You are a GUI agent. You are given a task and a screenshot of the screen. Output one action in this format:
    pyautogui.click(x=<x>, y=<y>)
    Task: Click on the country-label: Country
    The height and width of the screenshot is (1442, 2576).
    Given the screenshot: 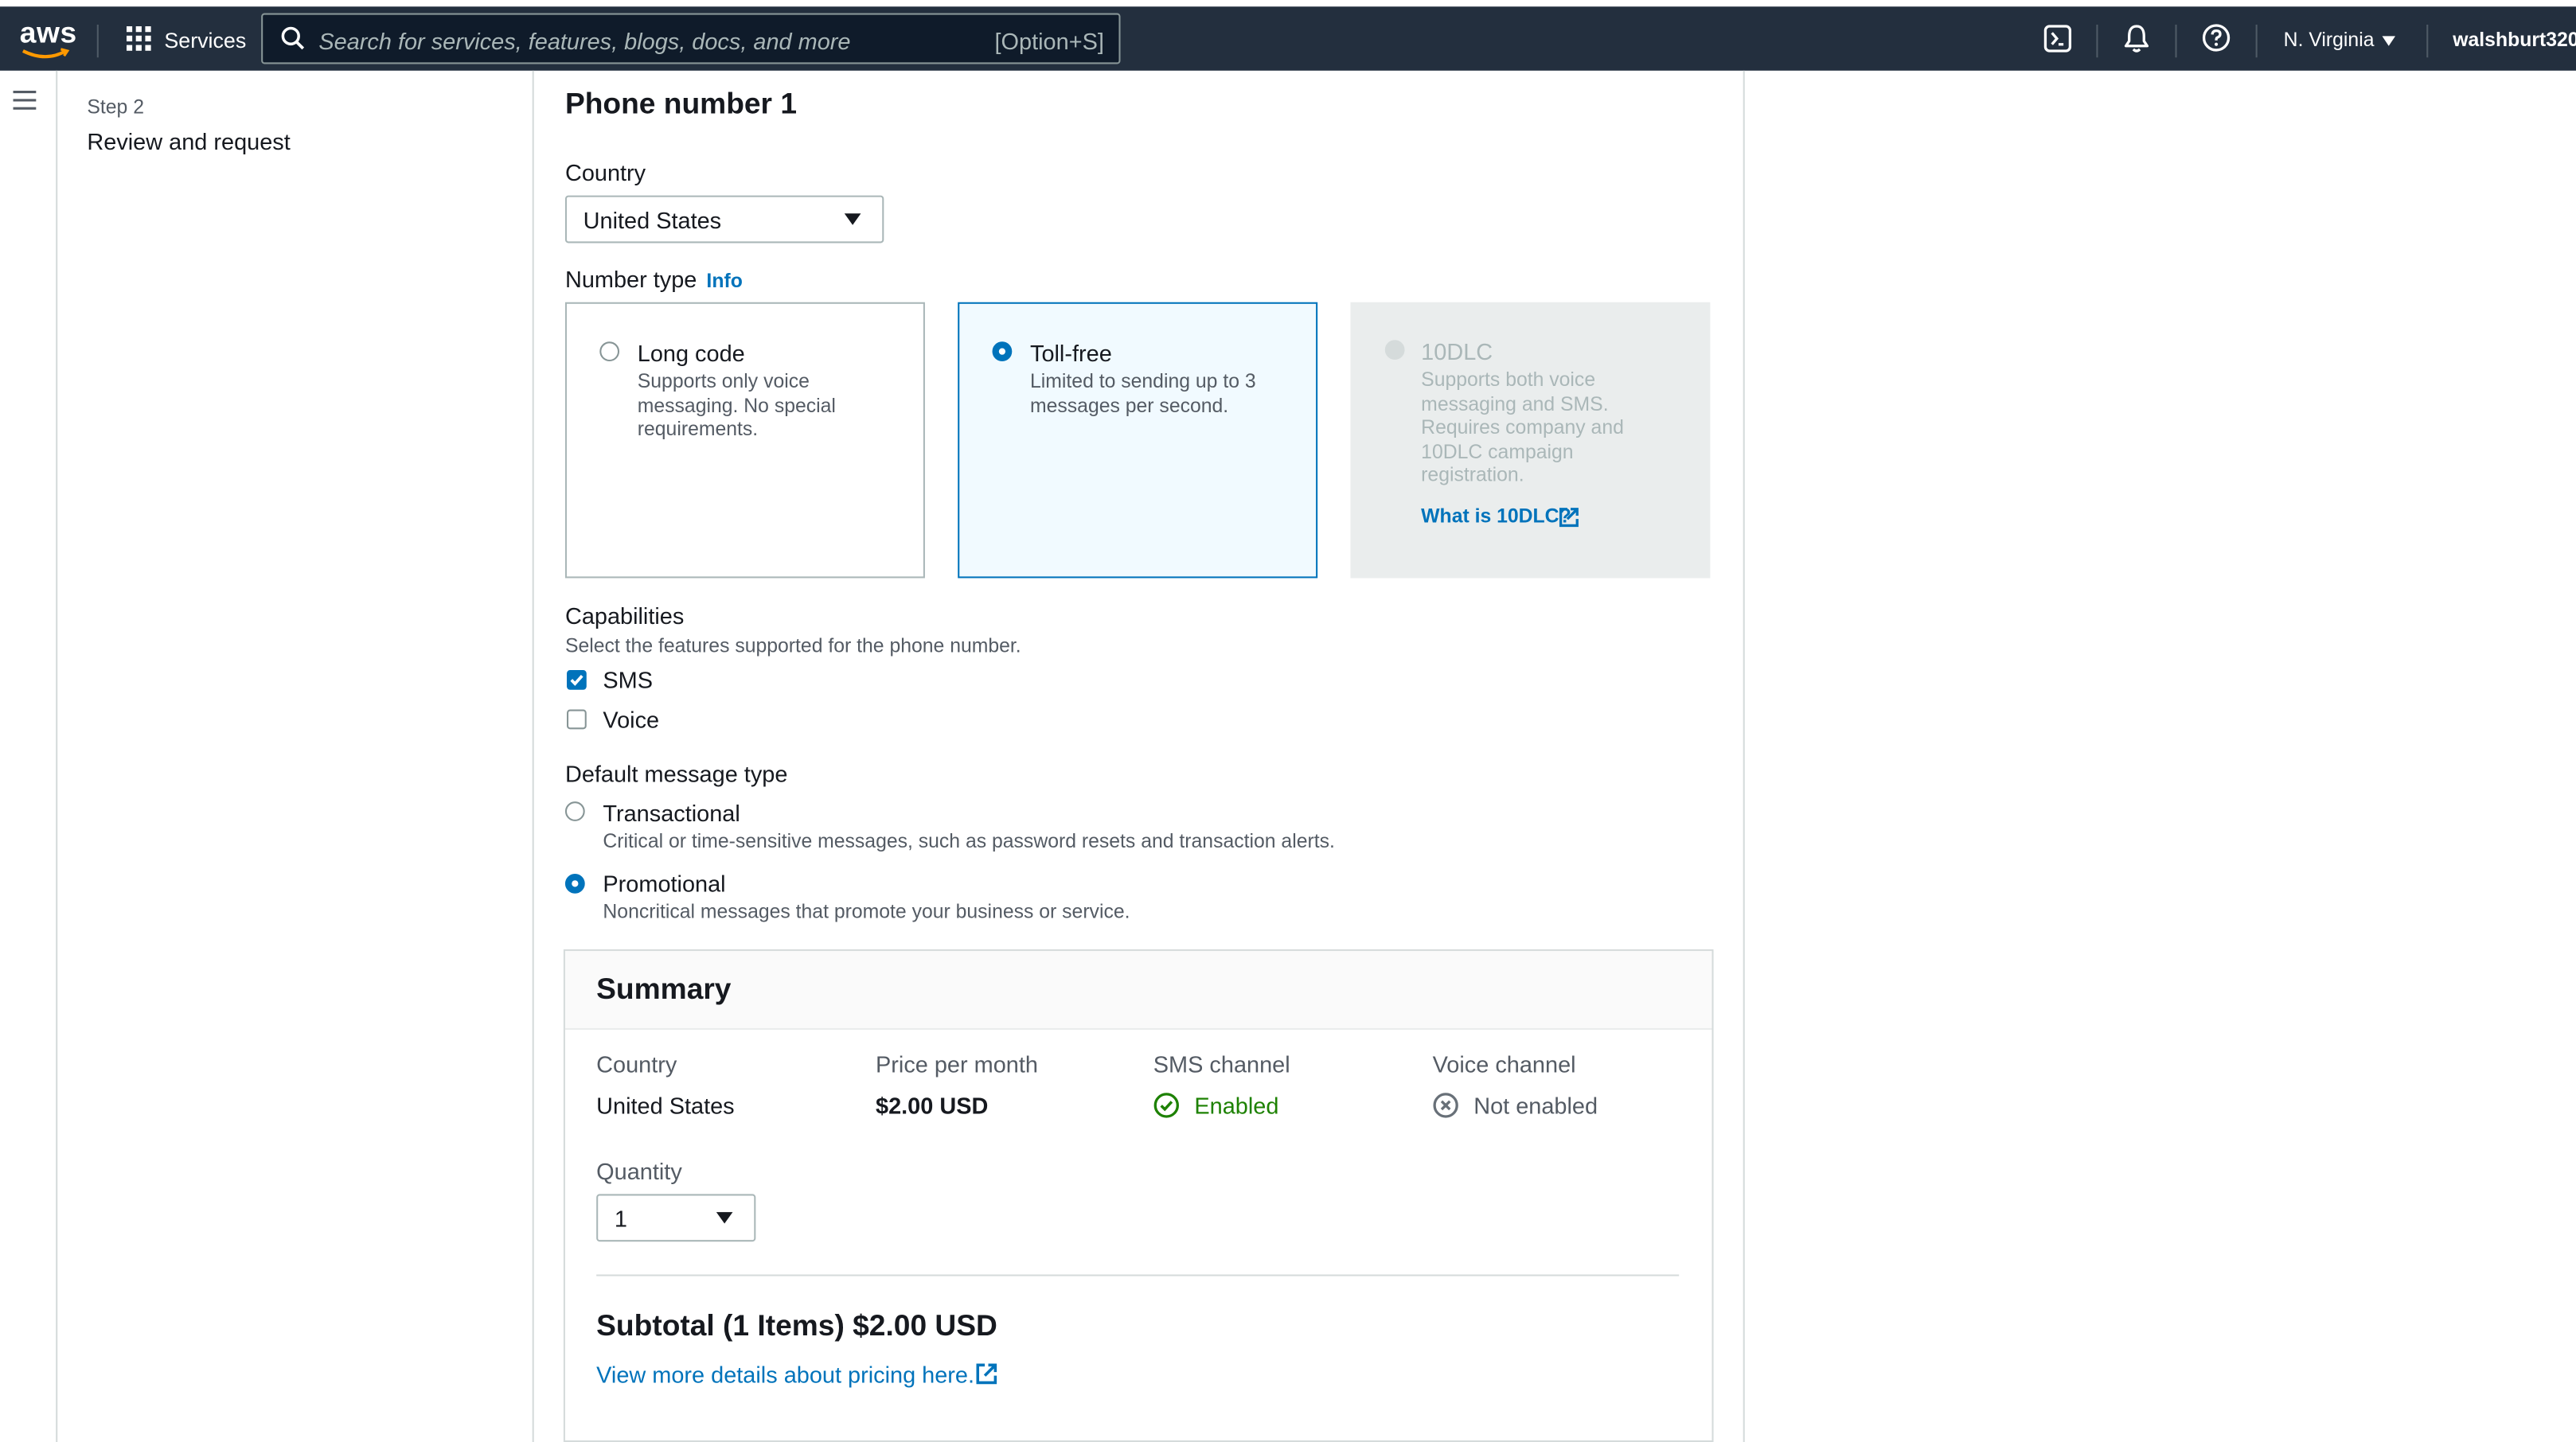 What is the action you would take?
    pyautogui.click(x=605, y=172)
    